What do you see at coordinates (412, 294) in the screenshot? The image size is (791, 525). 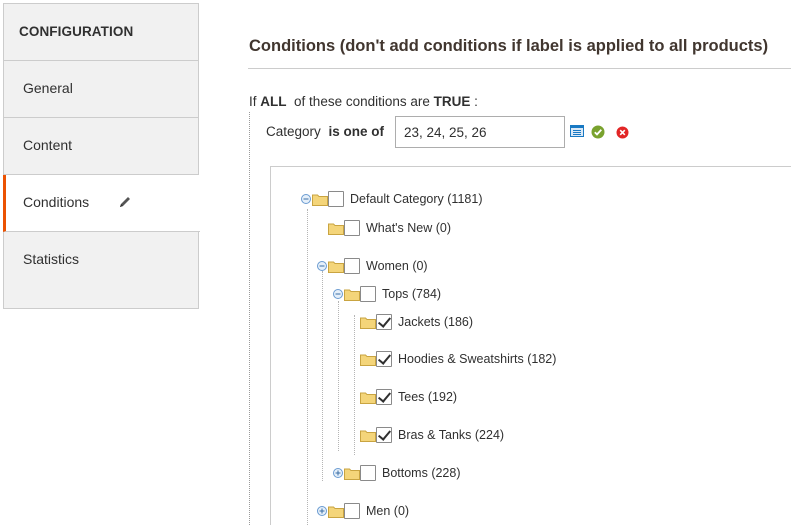 I see `tree-node-label: Tops (784)` at bounding box center [412, 294].